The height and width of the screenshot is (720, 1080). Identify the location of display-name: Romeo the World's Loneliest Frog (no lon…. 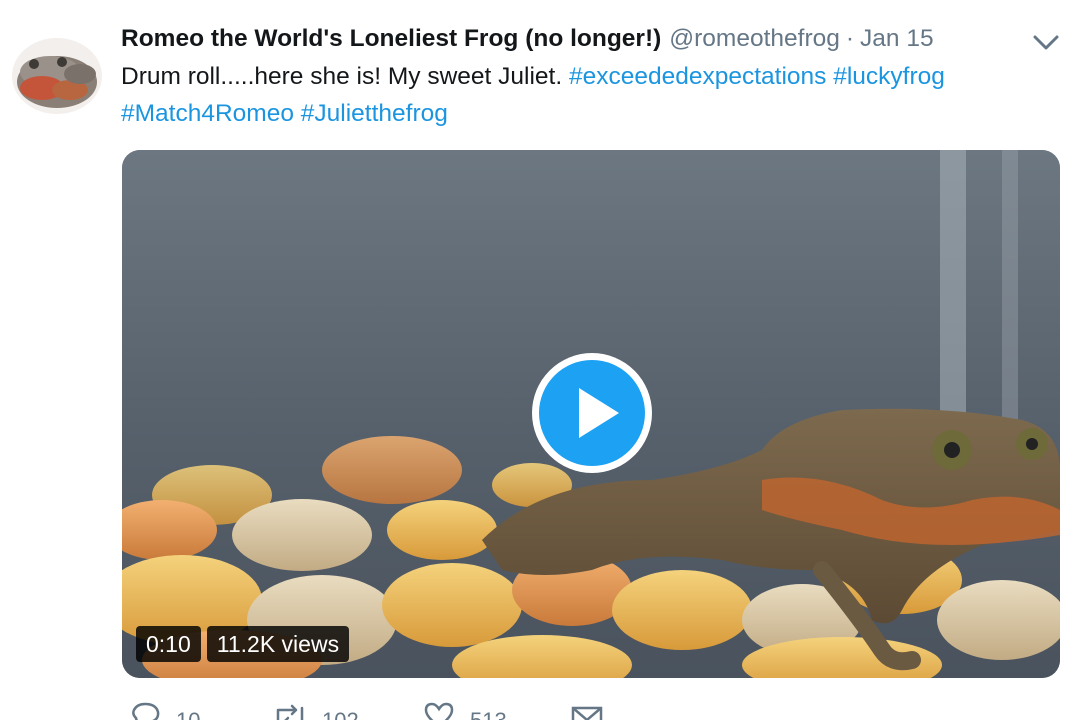
(391, 39).